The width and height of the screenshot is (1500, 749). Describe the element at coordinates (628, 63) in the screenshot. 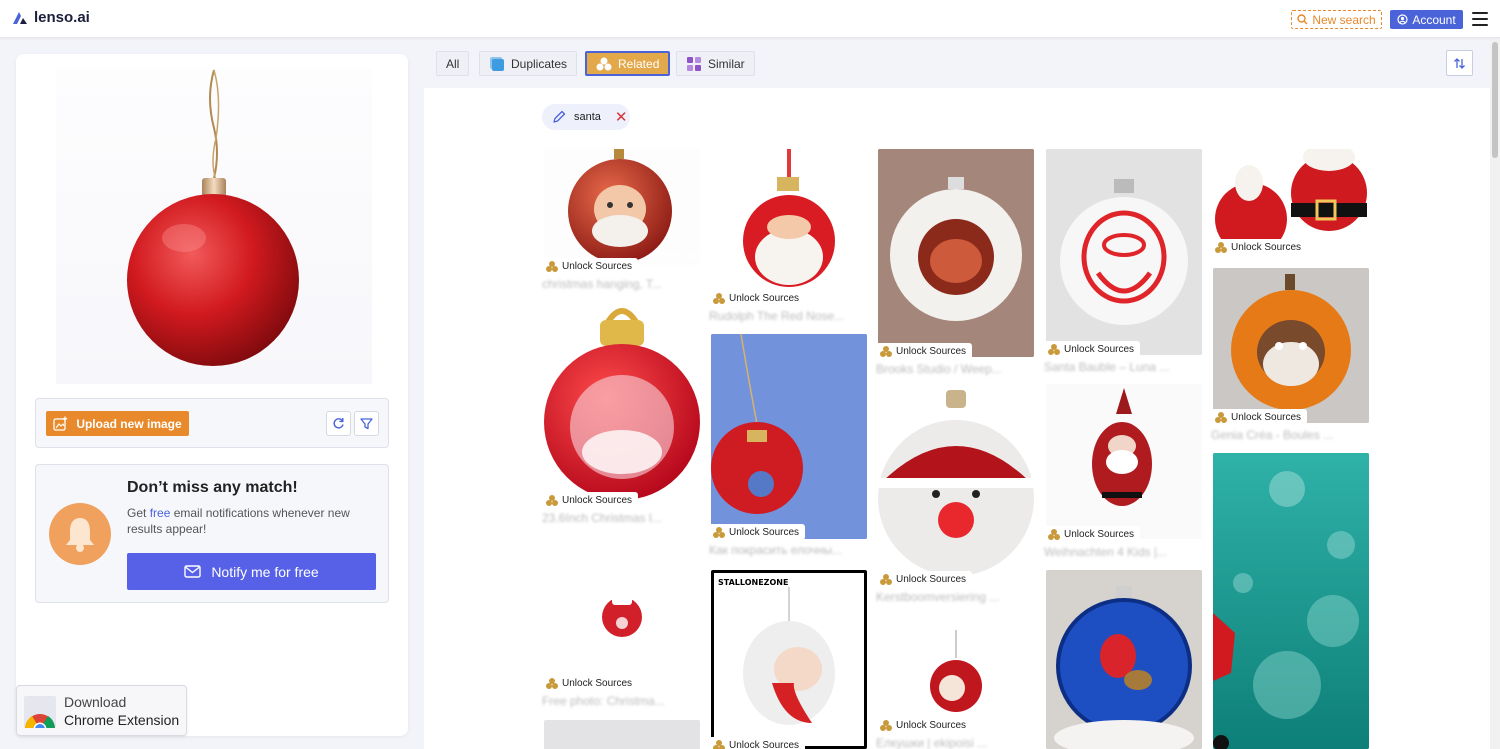

I see `tab-related: Related` at that location.